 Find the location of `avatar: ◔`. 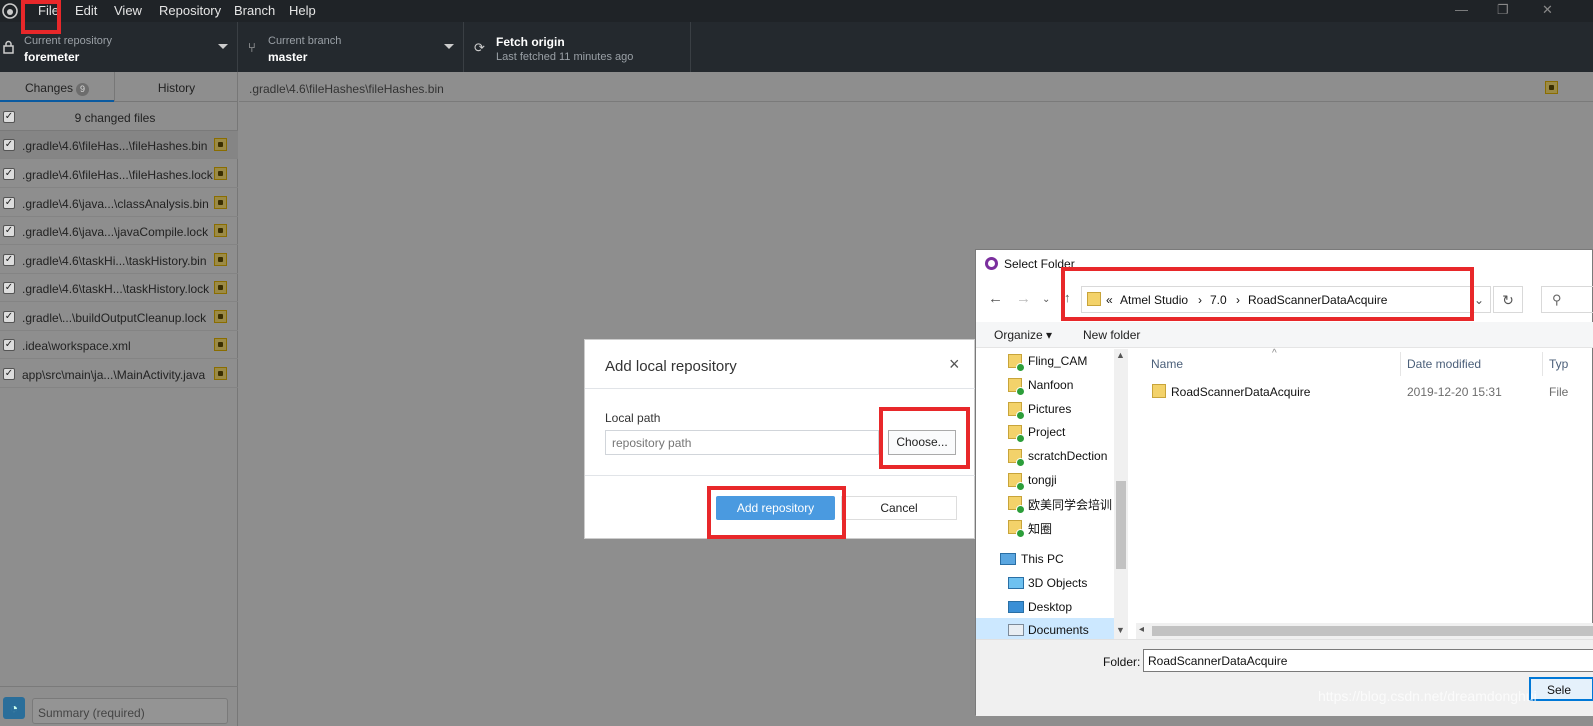

avatar: ◔ is located at coordinates (14, 708).